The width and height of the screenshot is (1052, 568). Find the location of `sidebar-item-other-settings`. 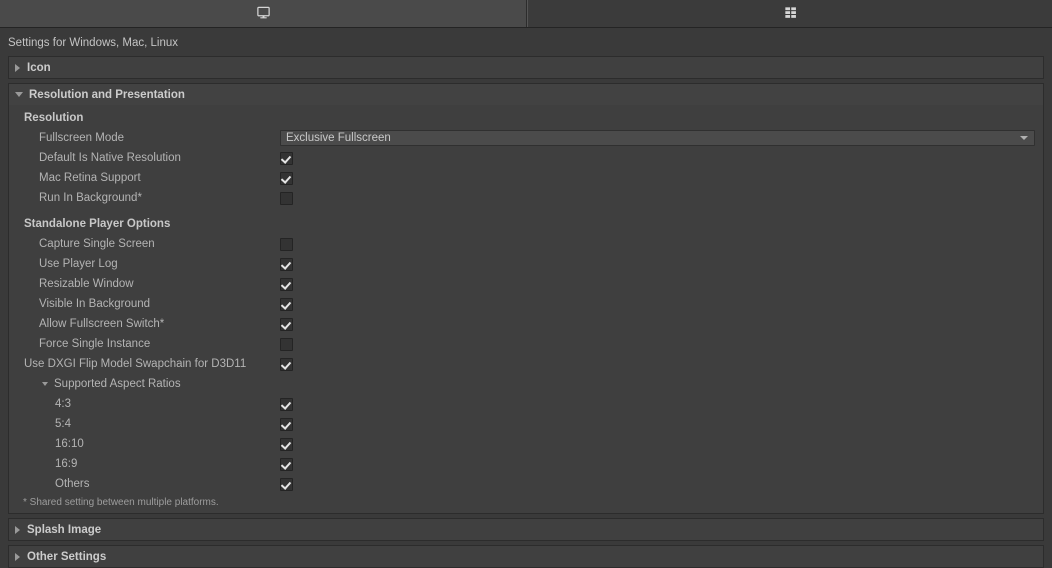

sidebar-item-other-settings is located at coordinates (789, 13).